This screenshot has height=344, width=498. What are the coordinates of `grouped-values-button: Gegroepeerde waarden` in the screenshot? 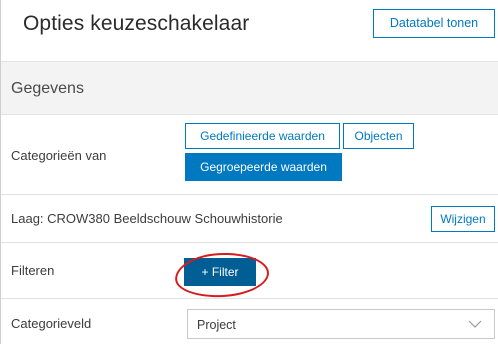 It's located at (263, 167).